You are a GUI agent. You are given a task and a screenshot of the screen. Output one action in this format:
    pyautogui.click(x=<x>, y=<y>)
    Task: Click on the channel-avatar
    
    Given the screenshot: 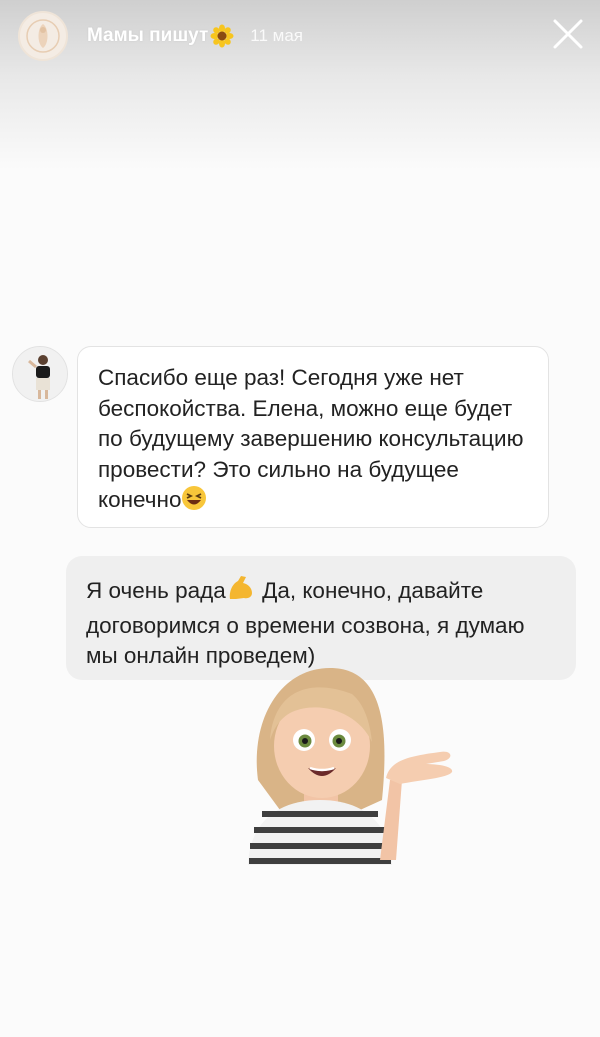 What is the action you would take?
    pyautogui.click(x=43, y=36)
    